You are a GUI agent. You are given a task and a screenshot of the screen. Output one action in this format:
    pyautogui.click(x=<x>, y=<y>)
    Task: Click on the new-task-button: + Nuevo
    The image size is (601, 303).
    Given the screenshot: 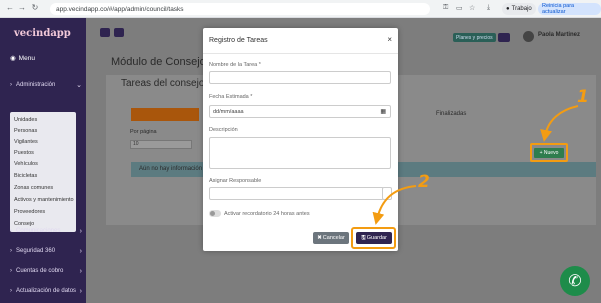 What is the action you would take?
    pyautogui.click(x=549, y=153)
    